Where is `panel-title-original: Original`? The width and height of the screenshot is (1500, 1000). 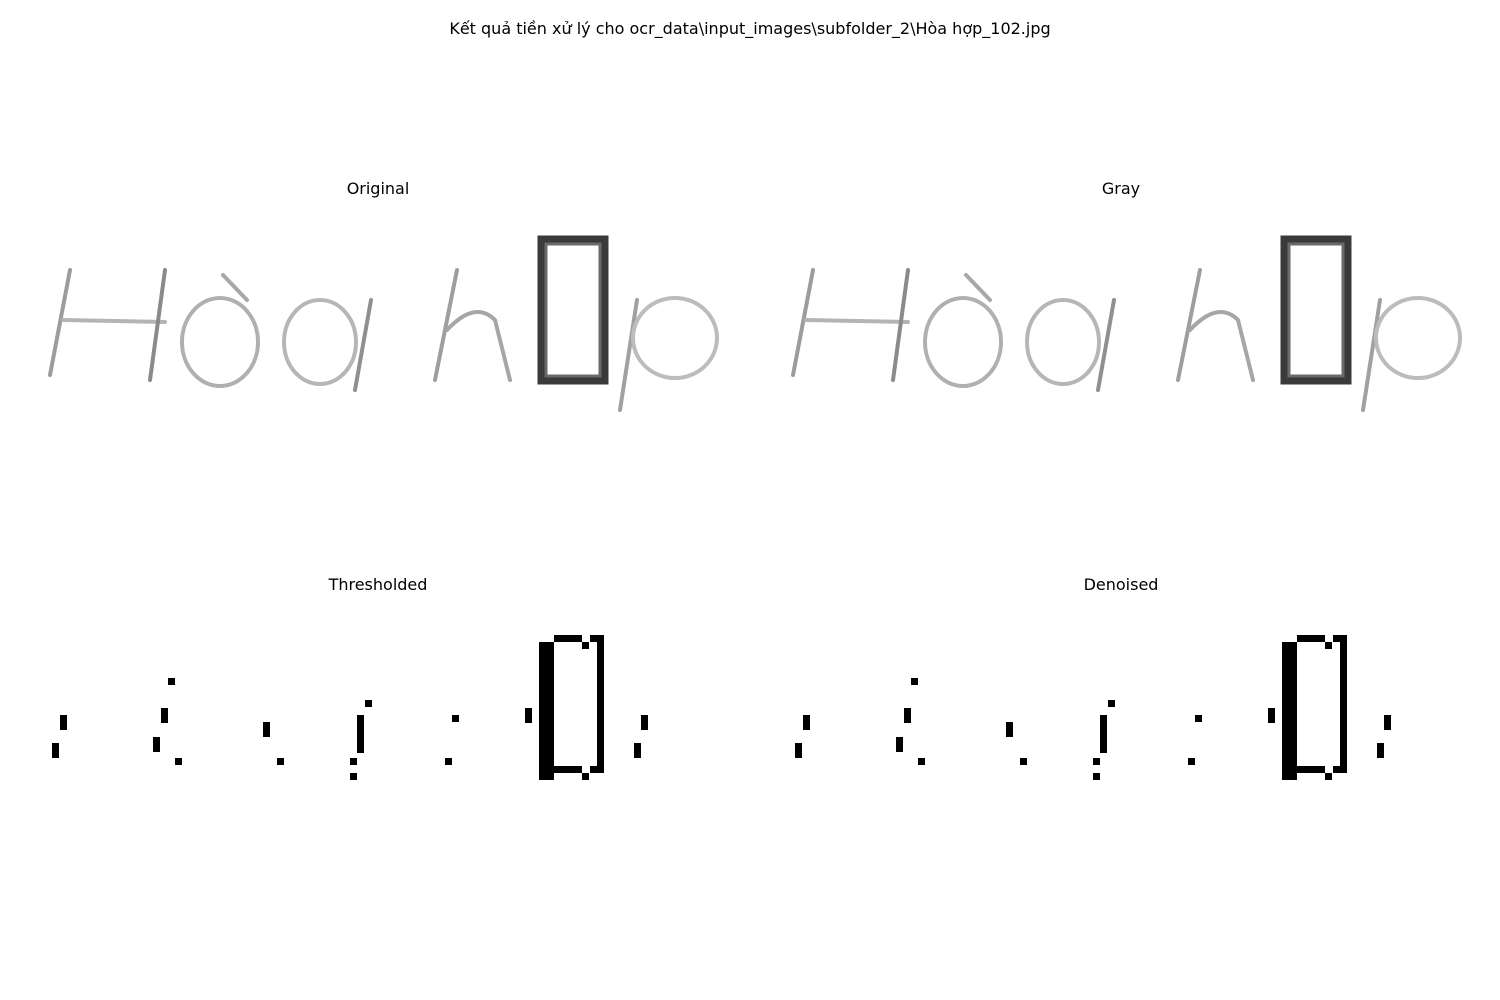 panel-title-original: Original is located at coordinates (378, 188).